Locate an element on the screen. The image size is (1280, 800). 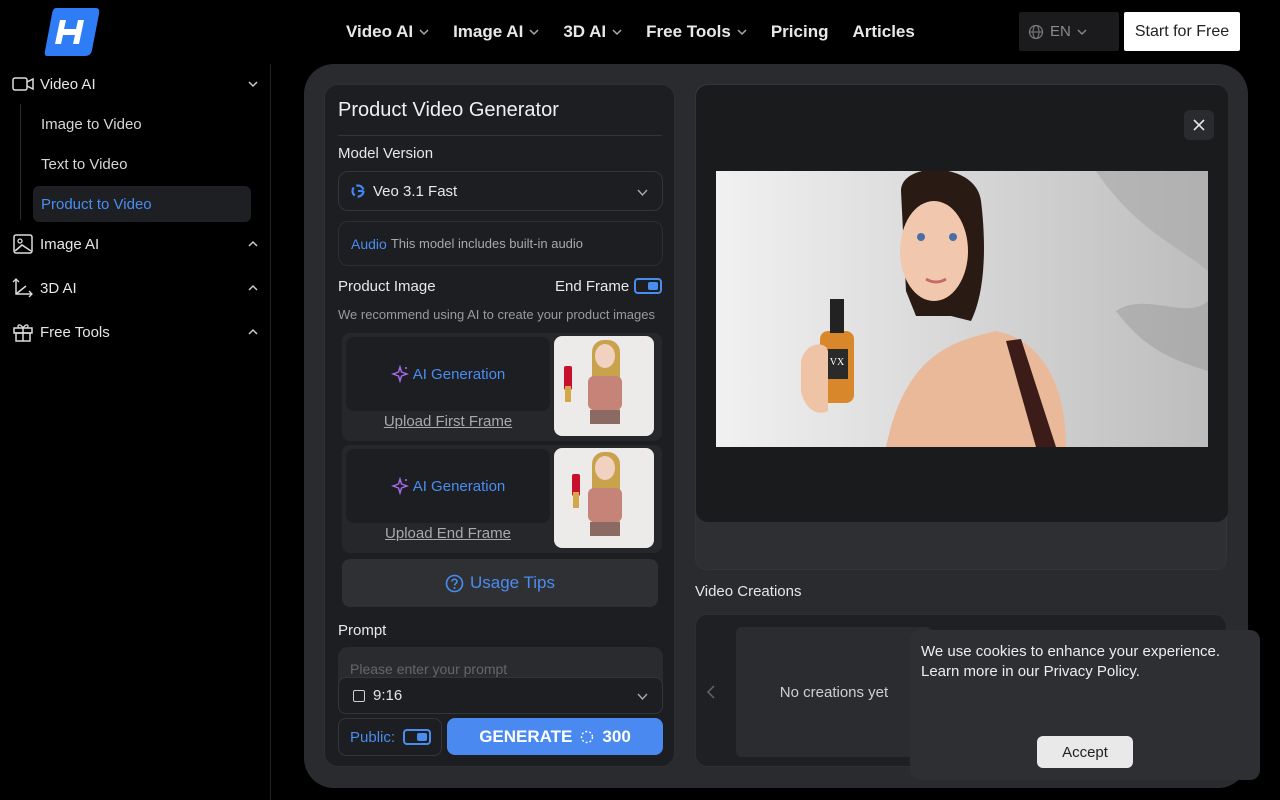
form-divider is located at coordinates (500, 135).